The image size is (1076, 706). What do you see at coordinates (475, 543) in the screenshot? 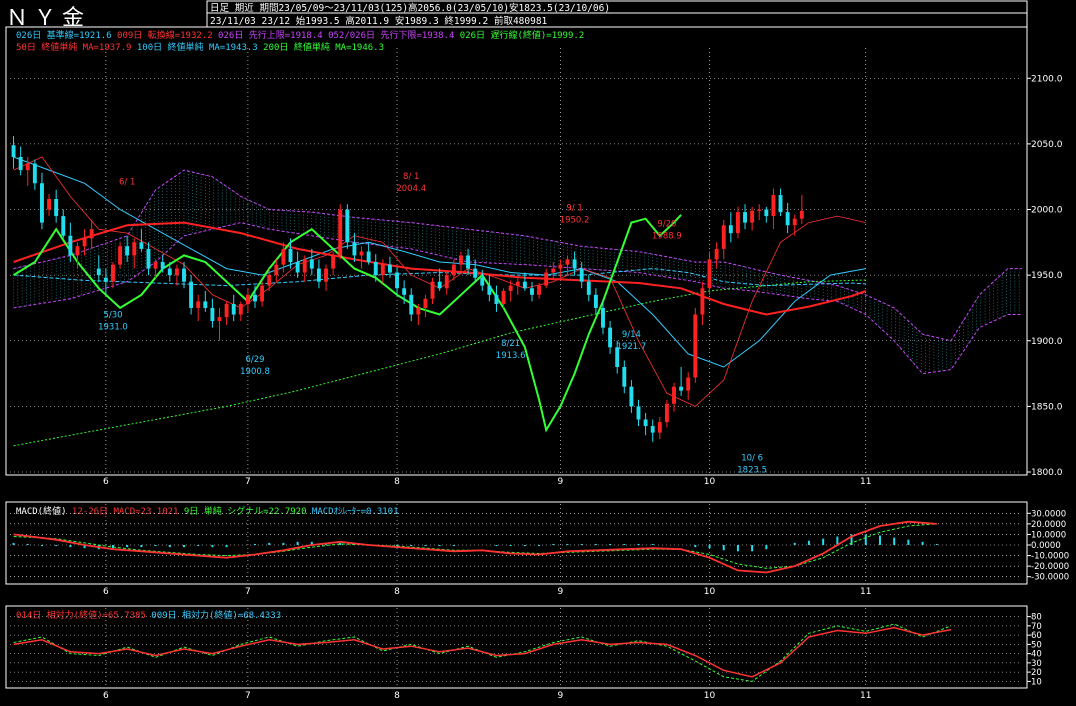
I see `macd-histogram` at bounding box center [475, 543].